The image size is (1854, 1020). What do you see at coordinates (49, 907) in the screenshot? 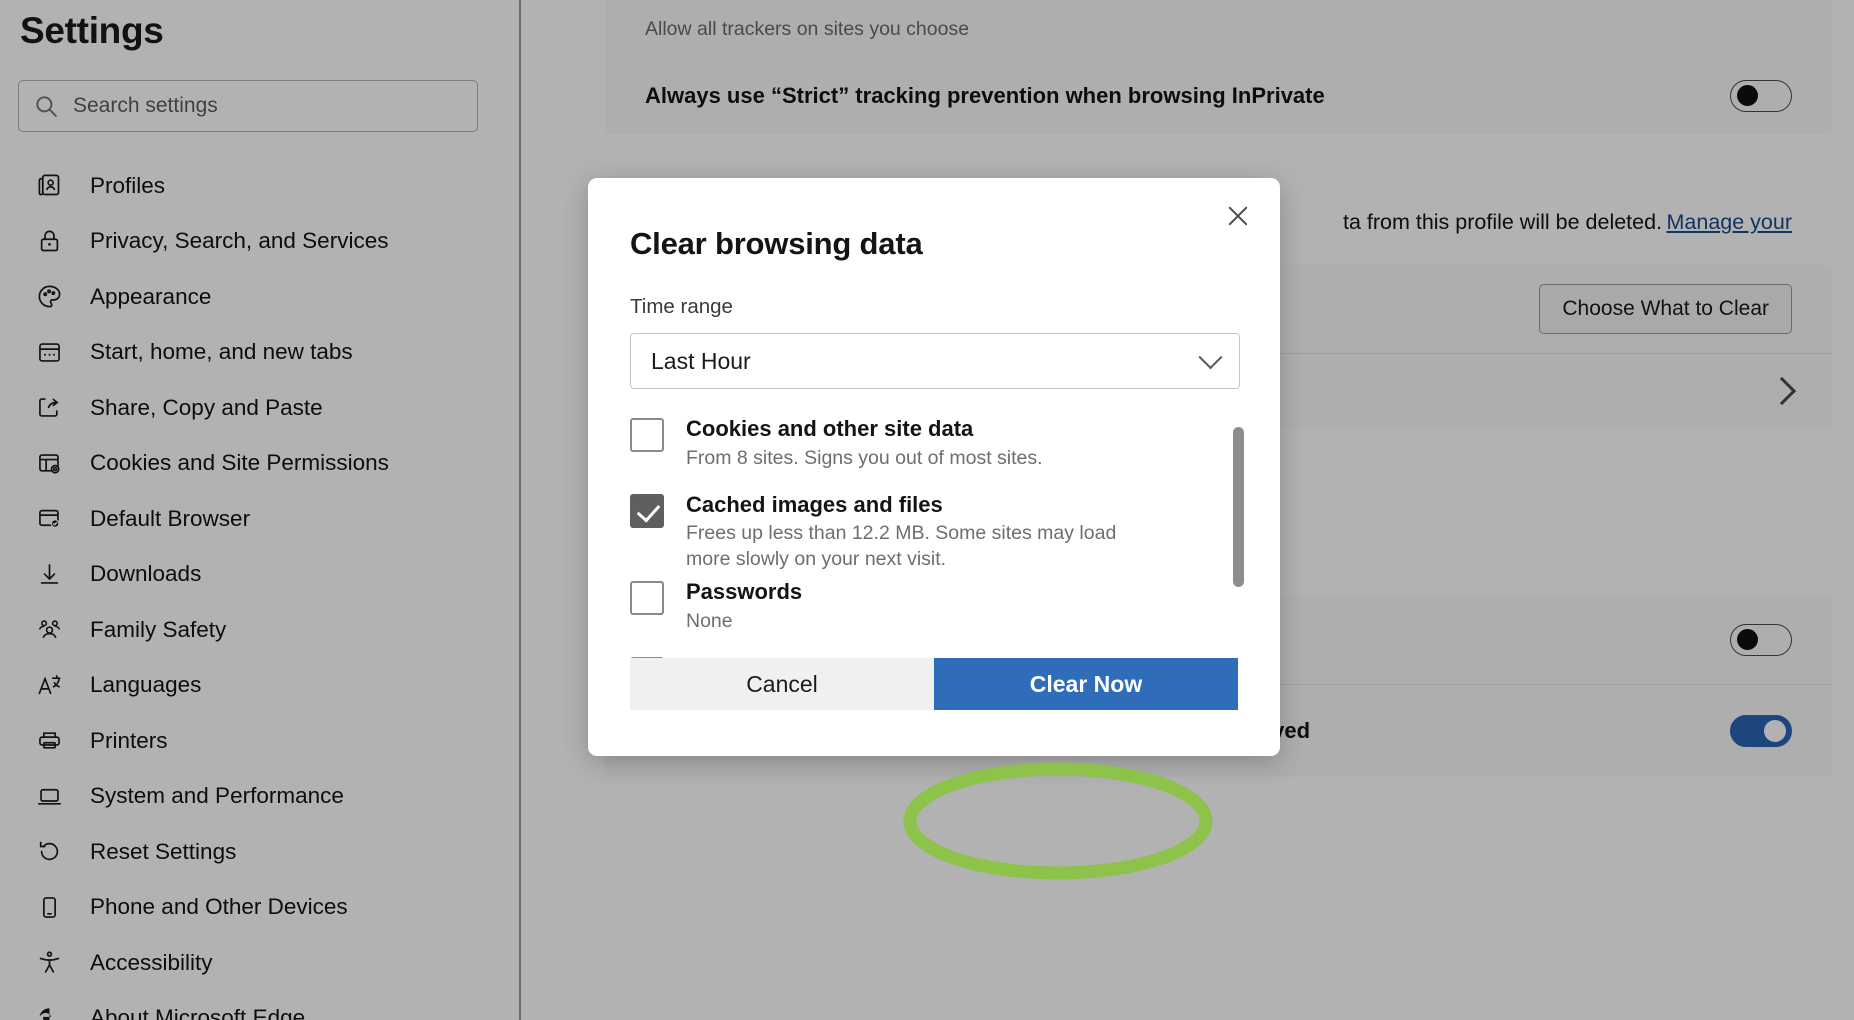
I see `phone-icon` at bounding box center [49, 907].